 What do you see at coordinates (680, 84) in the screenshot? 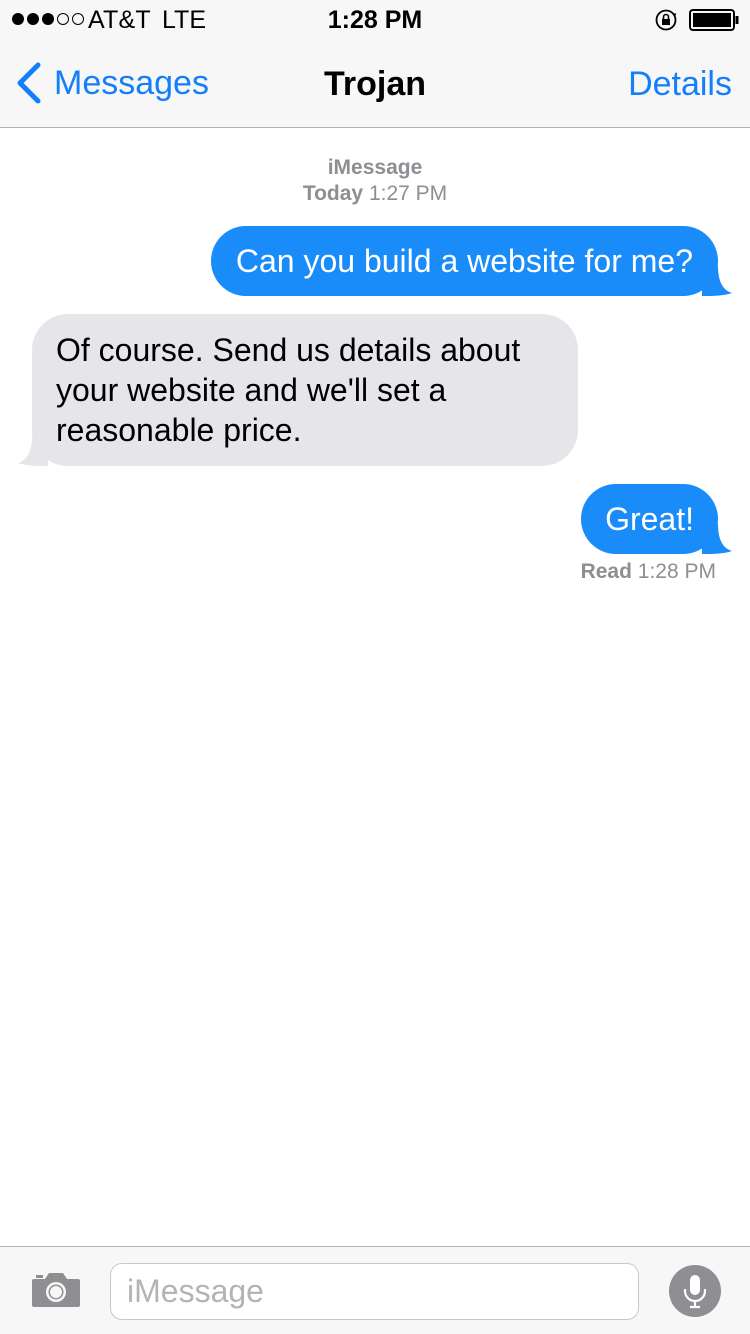
I see `details-button: Details` at bounding box center [680, 84].